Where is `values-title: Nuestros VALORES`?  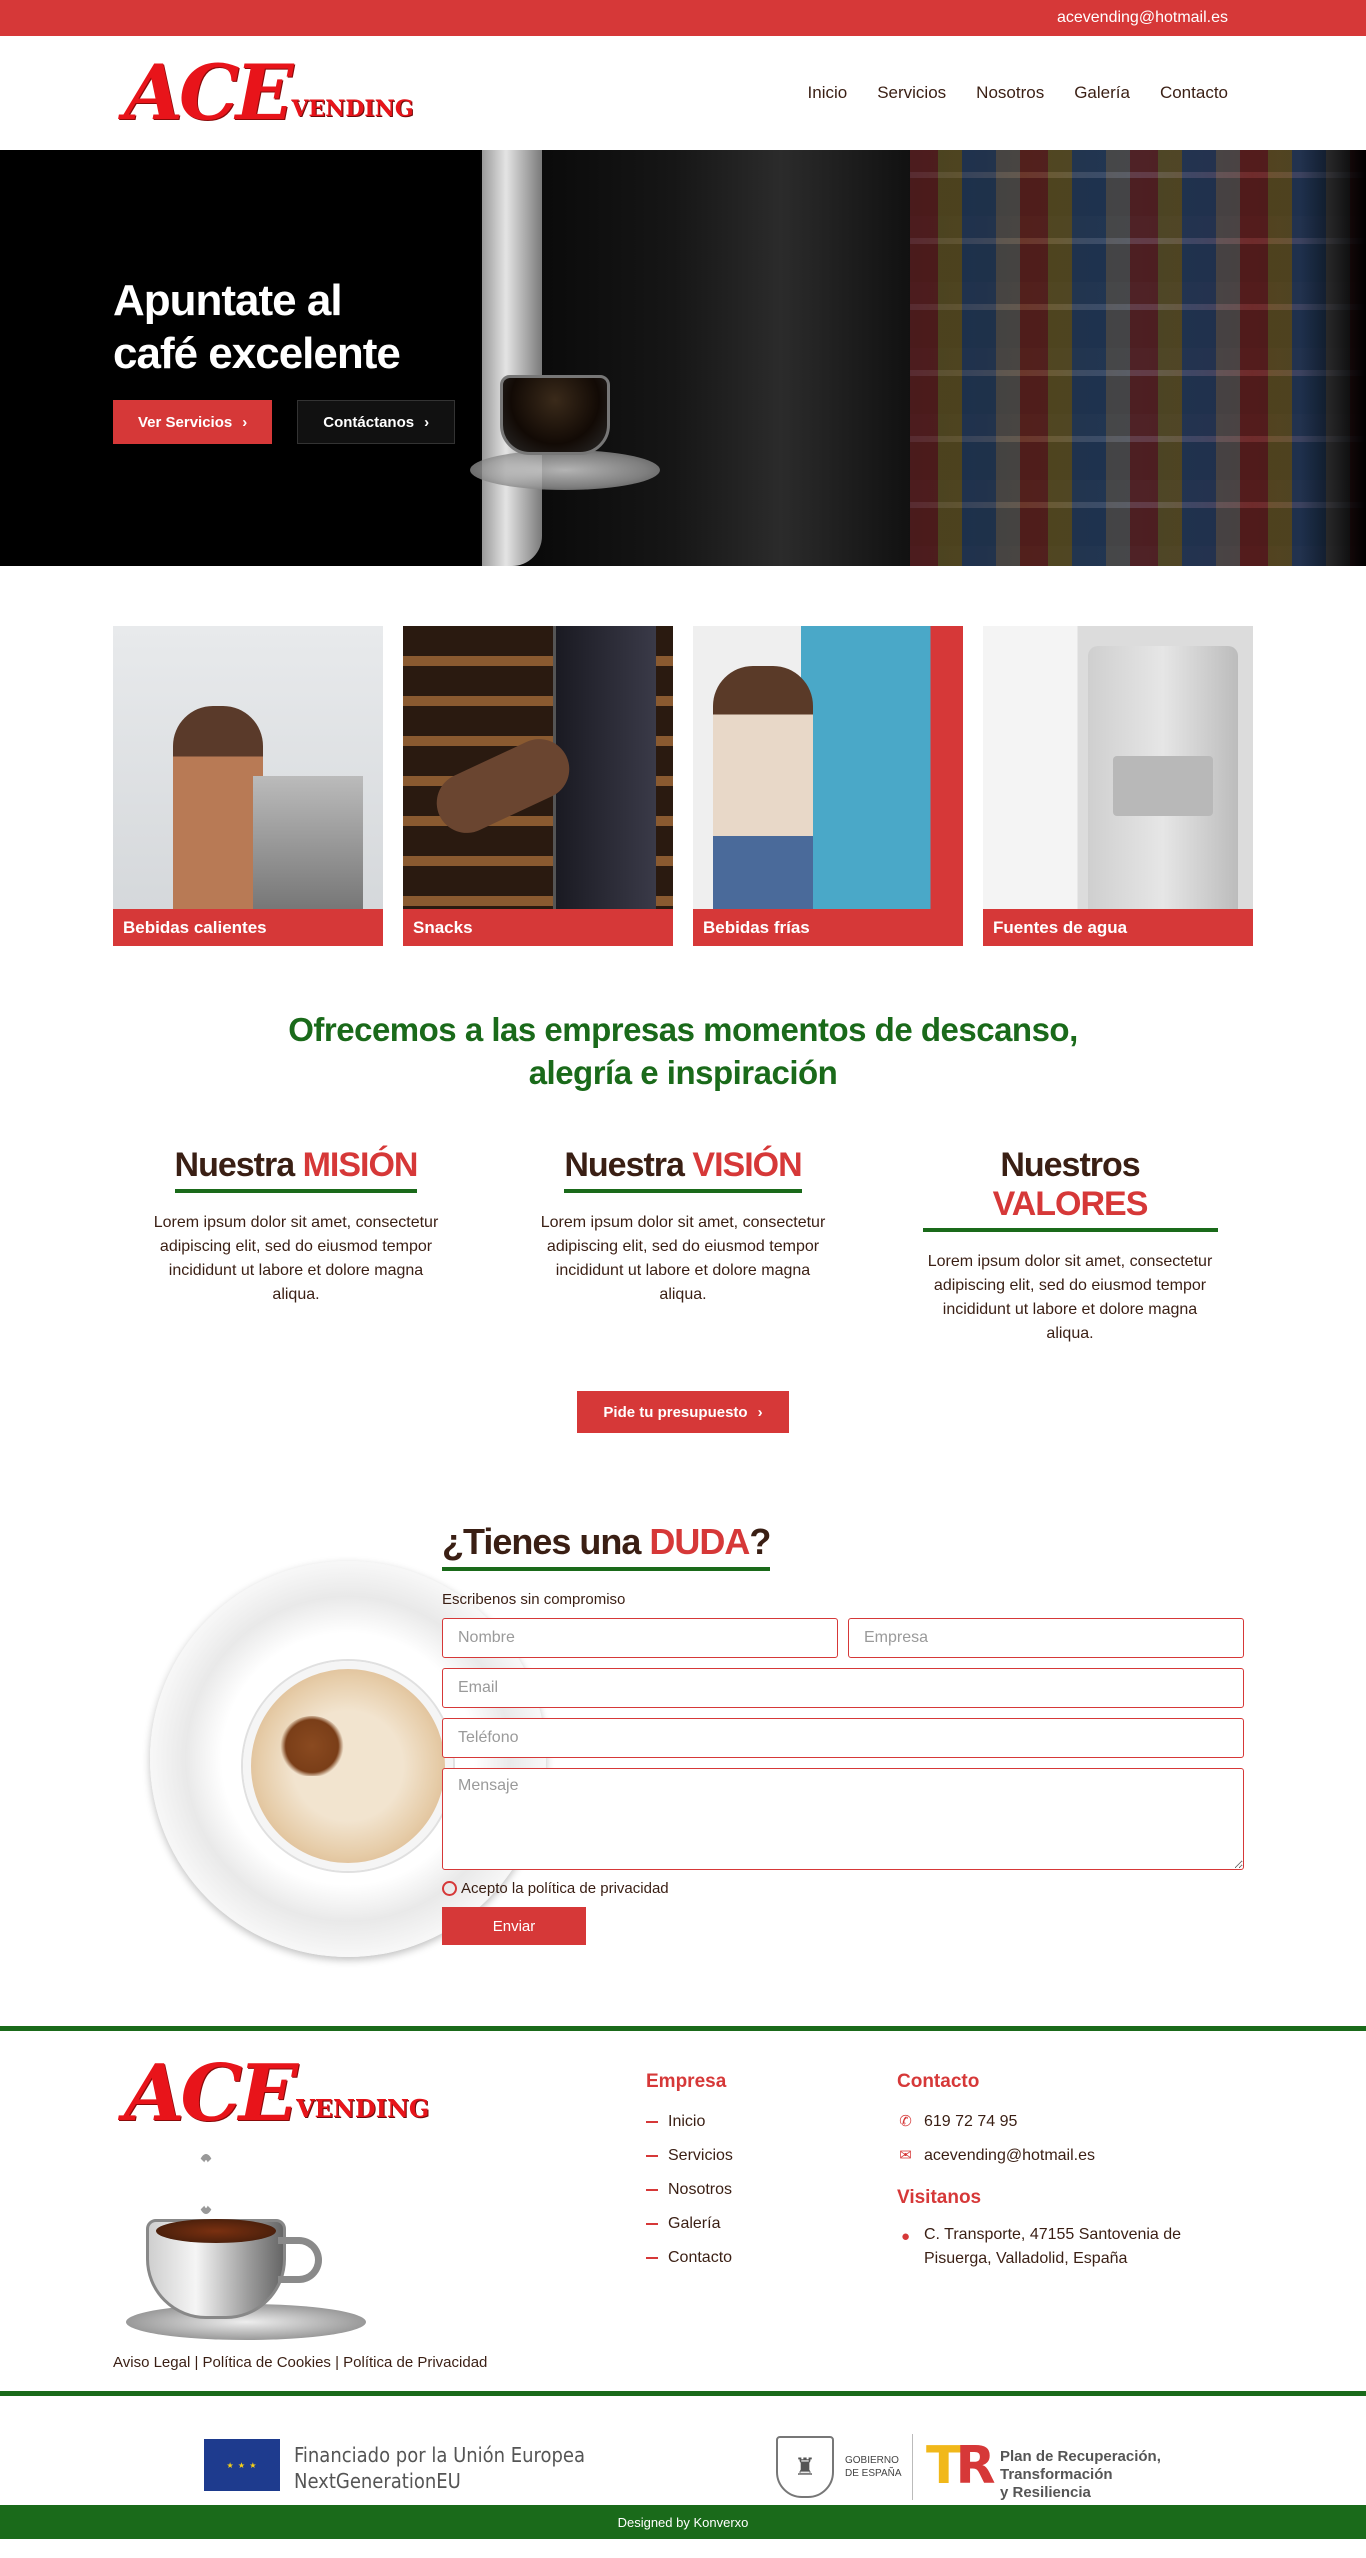
values-title: Nuestros VALORES is located at coordinates (1070, 1189).